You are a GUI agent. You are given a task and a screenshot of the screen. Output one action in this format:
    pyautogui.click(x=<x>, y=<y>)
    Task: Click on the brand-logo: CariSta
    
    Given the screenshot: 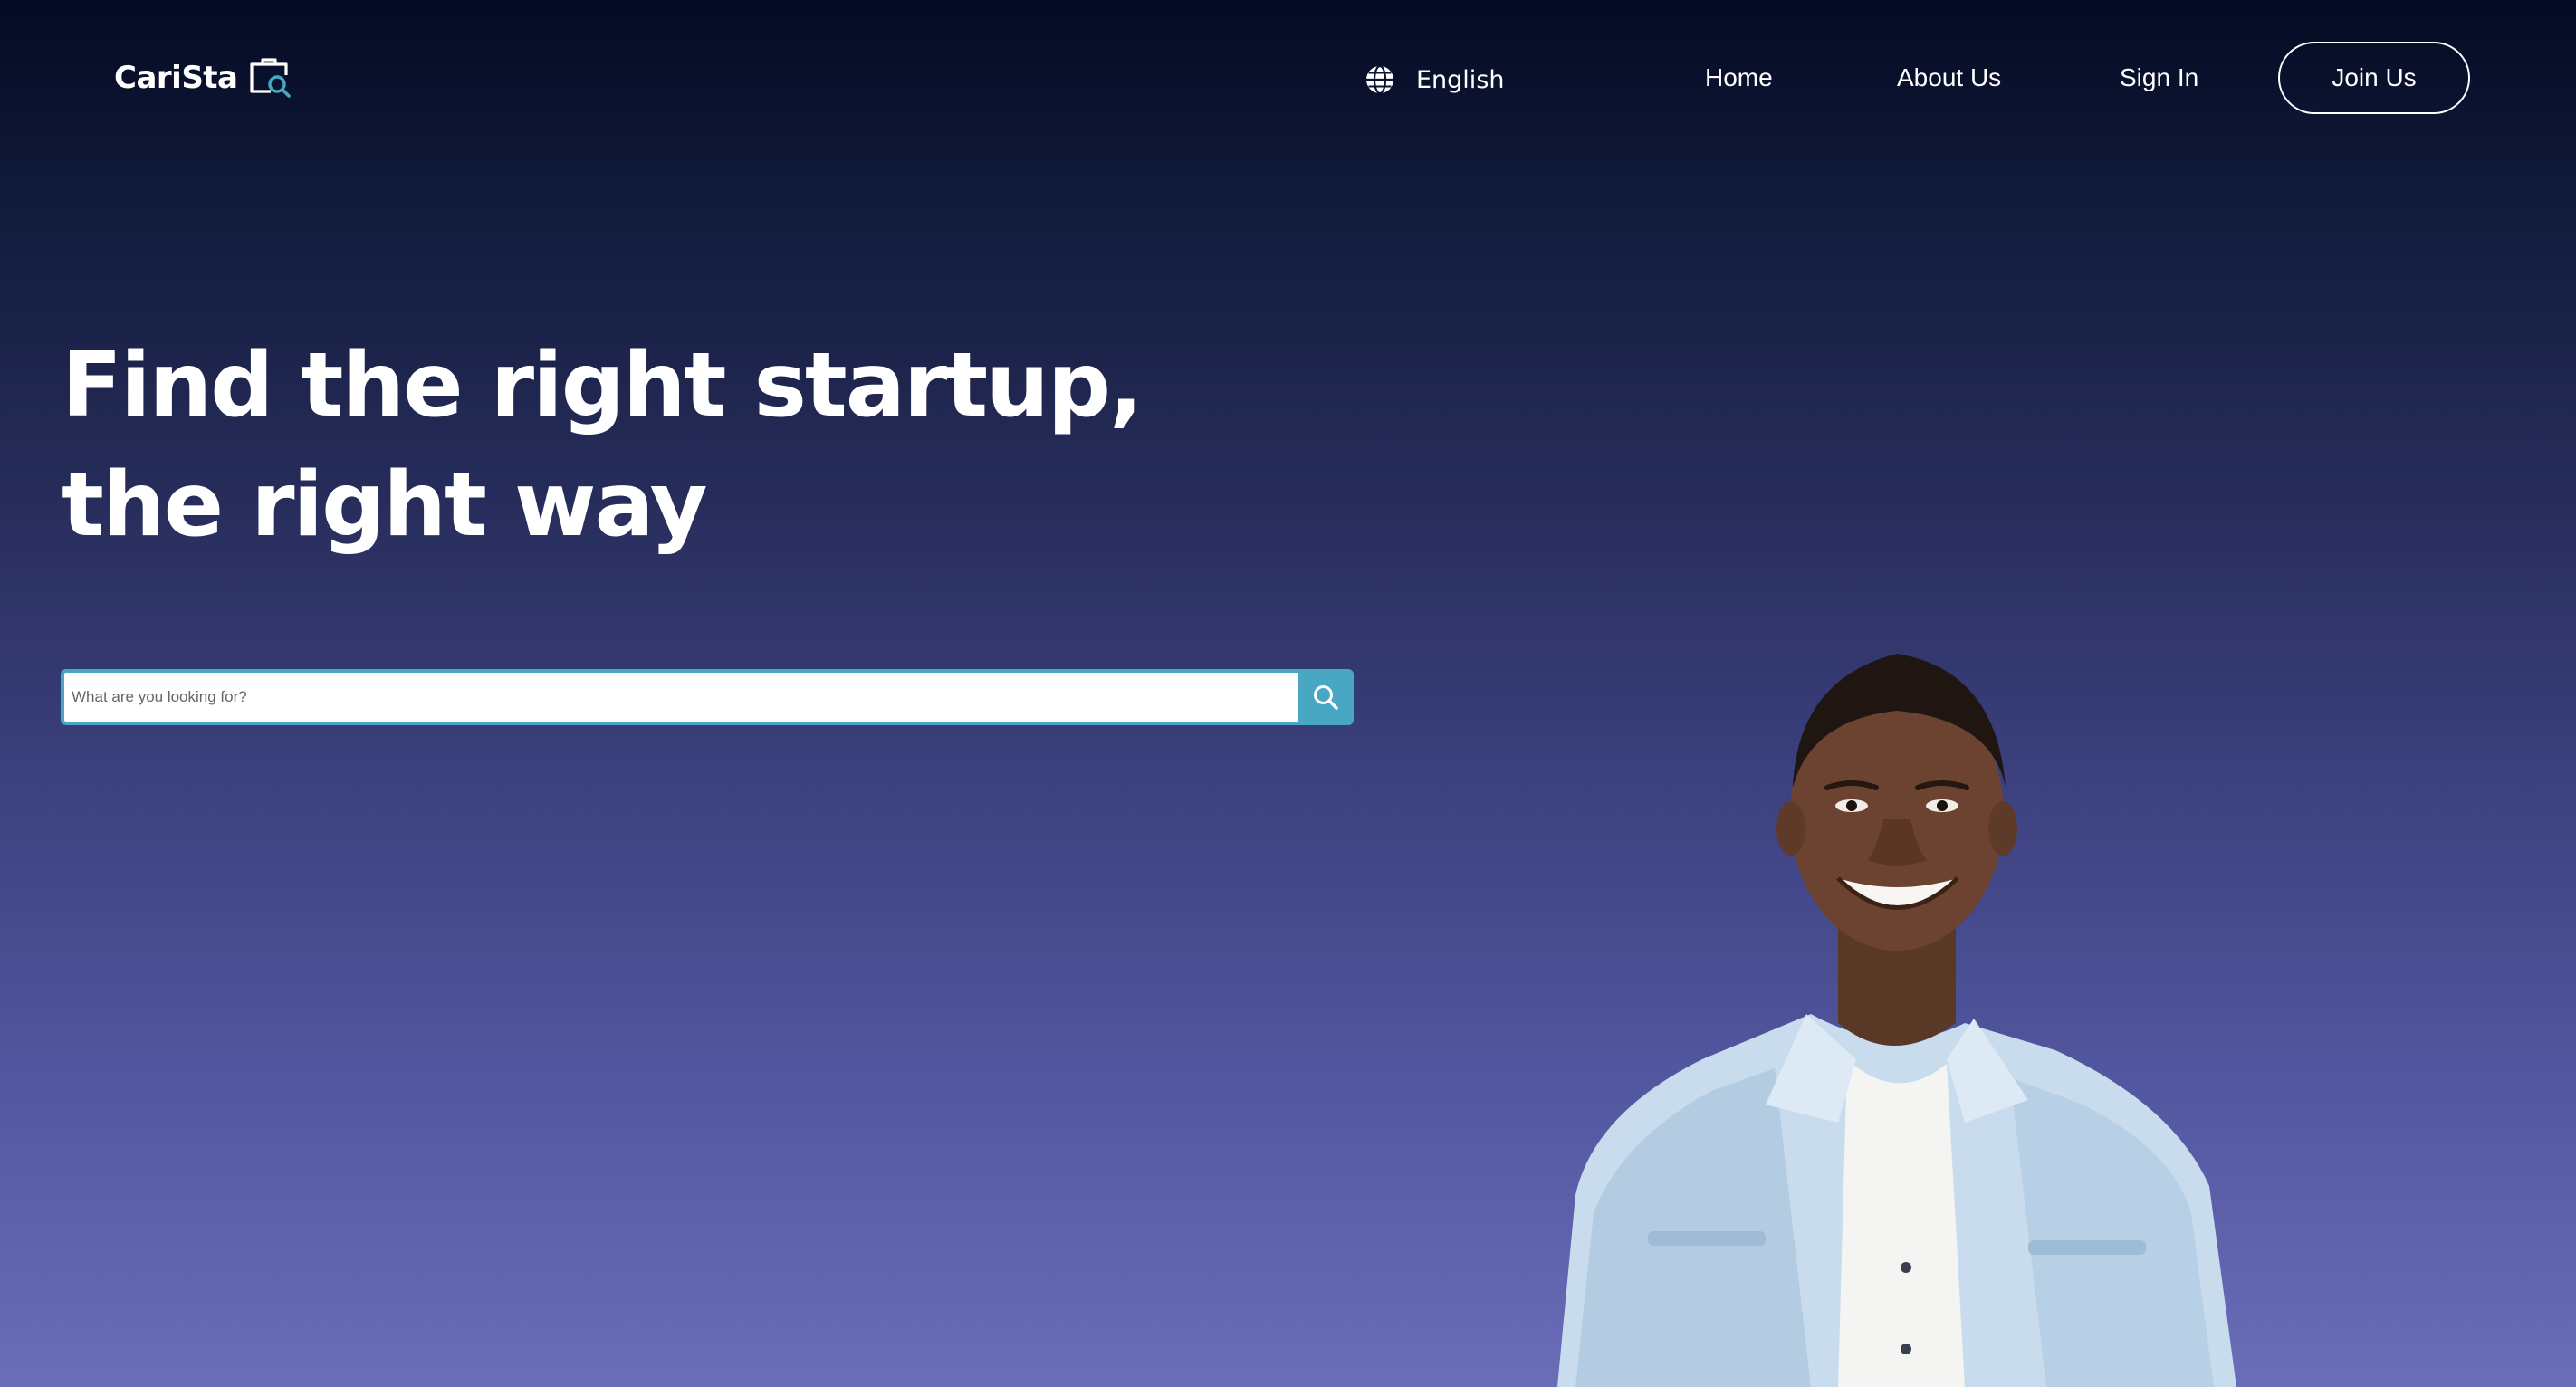 What is the action you would take?
    pyautogui.click(x=203, y=78)
    